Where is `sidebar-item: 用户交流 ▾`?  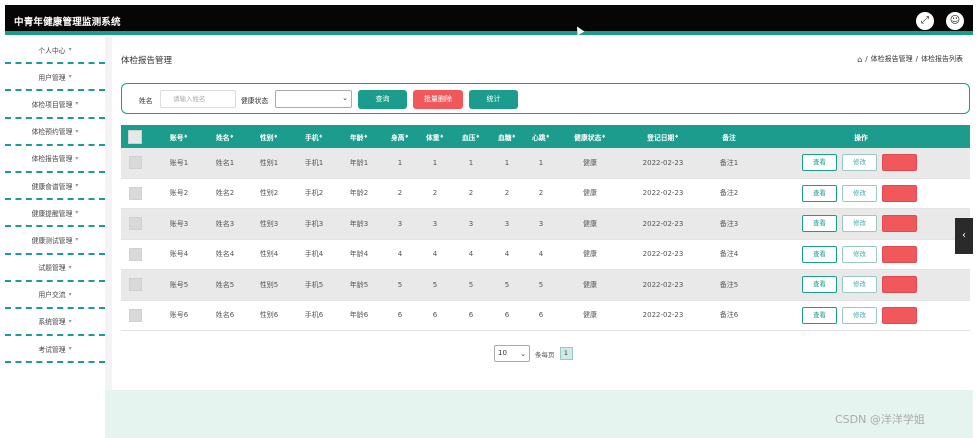
sidebar-item: 用户交流 ▾ is located at coordinates (55, 295).